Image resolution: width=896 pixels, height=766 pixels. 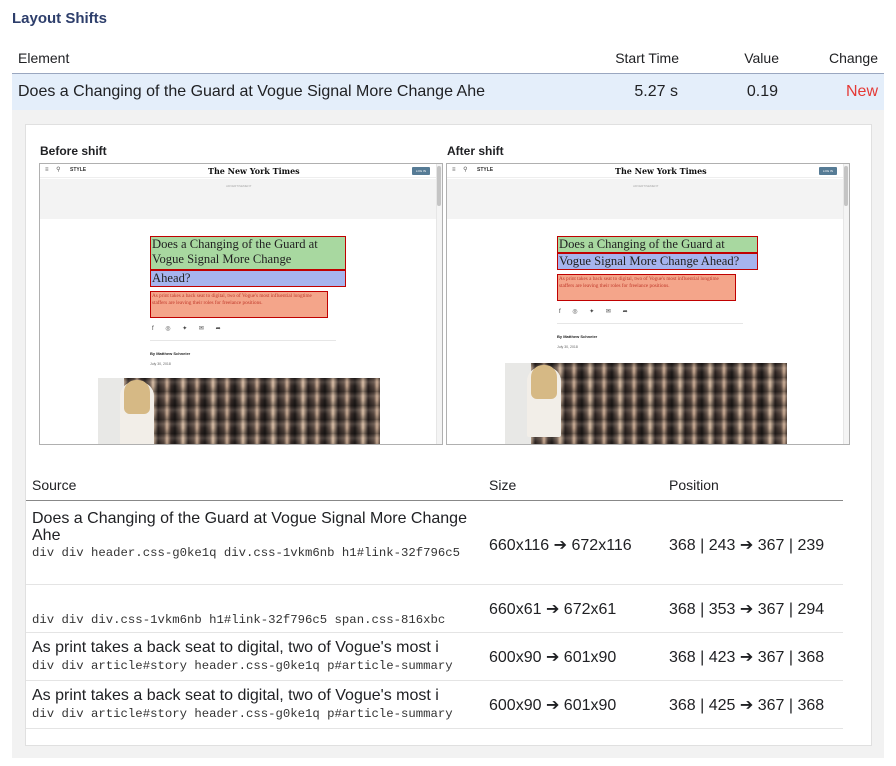 I want to click on source-position: 368 | 353 ➔ 367 | 294, so click(x=747, y=609).